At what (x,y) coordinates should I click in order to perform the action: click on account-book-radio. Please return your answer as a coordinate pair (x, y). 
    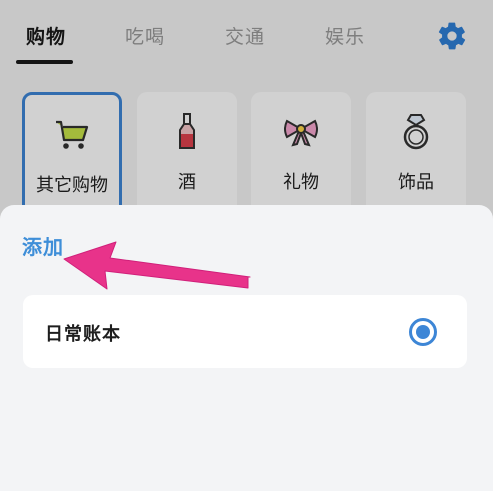
    Looking at the image, I should click on (423, 332).